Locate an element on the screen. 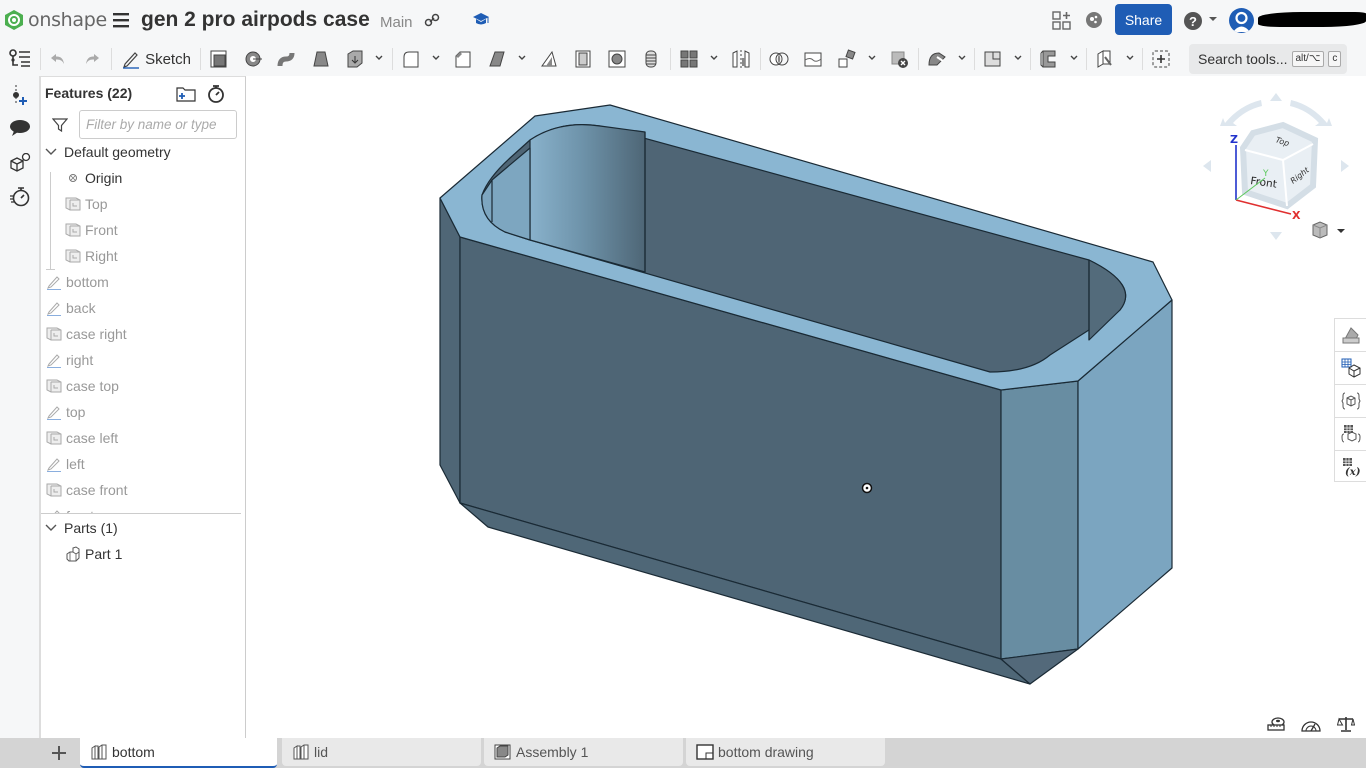 The image size is (1366, 768). split-button is located at coordinates (813, 59).